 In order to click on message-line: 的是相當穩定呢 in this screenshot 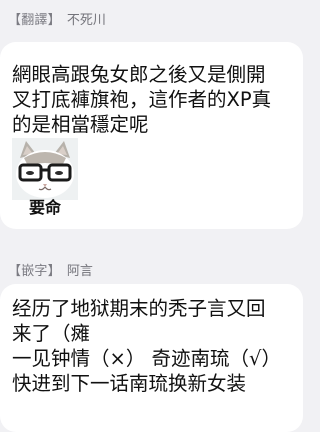, I will do `click(80, 124)`.